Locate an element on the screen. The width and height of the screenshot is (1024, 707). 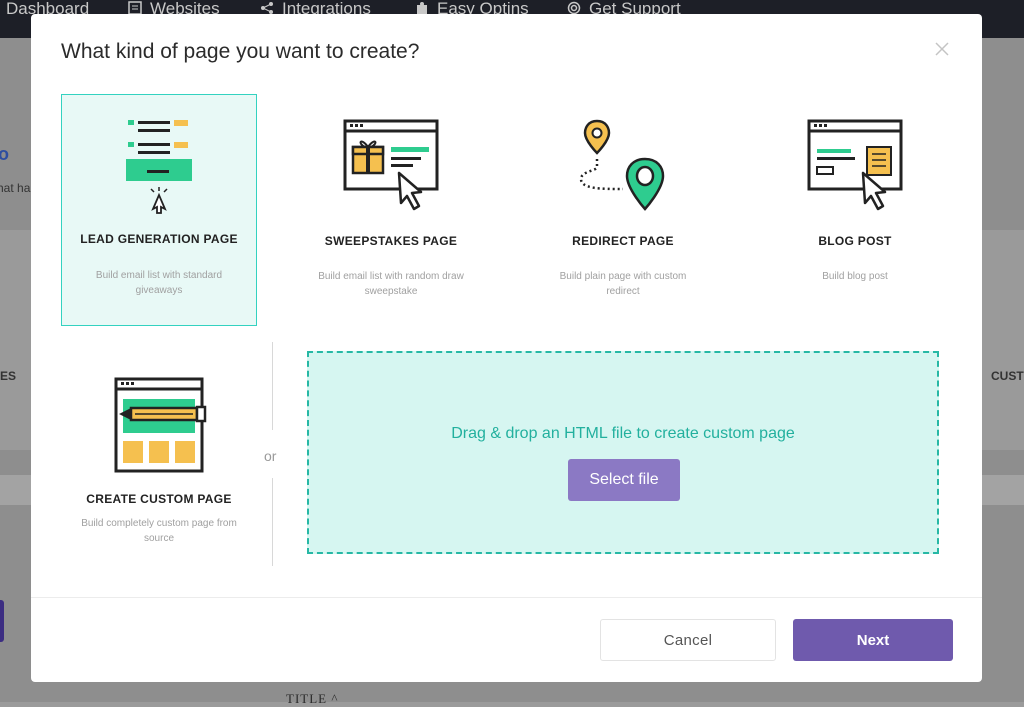
modal-title: What kind of page you want to create? is located at coordinates (240, 51).